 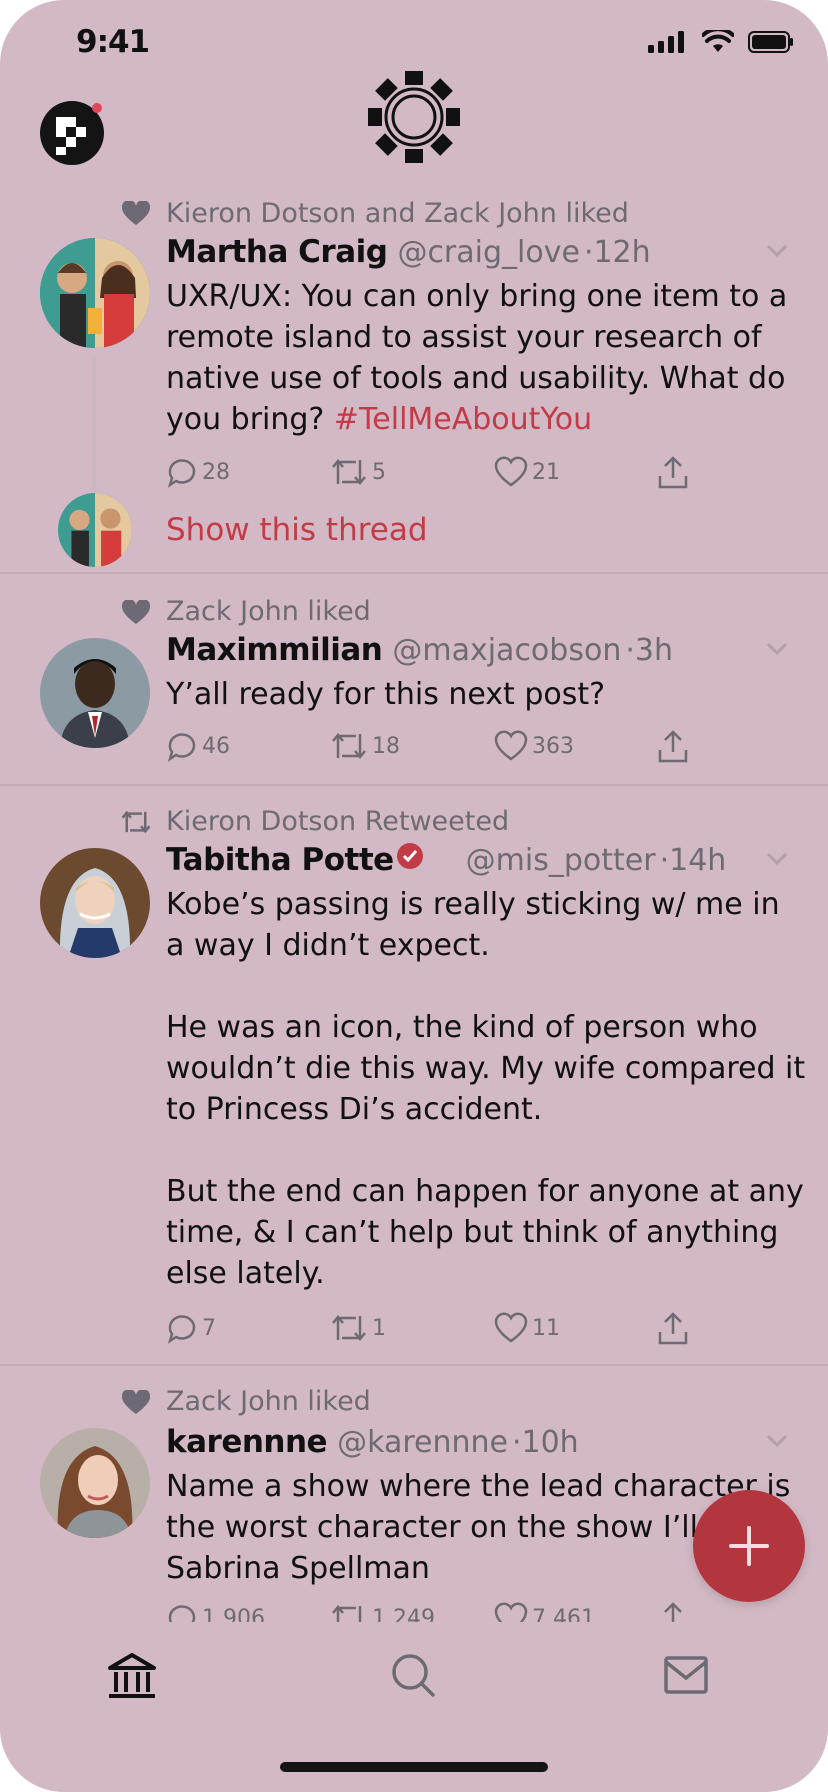 I want to click on tweet-actions: 28 5 21, so click(x=436, y=476).